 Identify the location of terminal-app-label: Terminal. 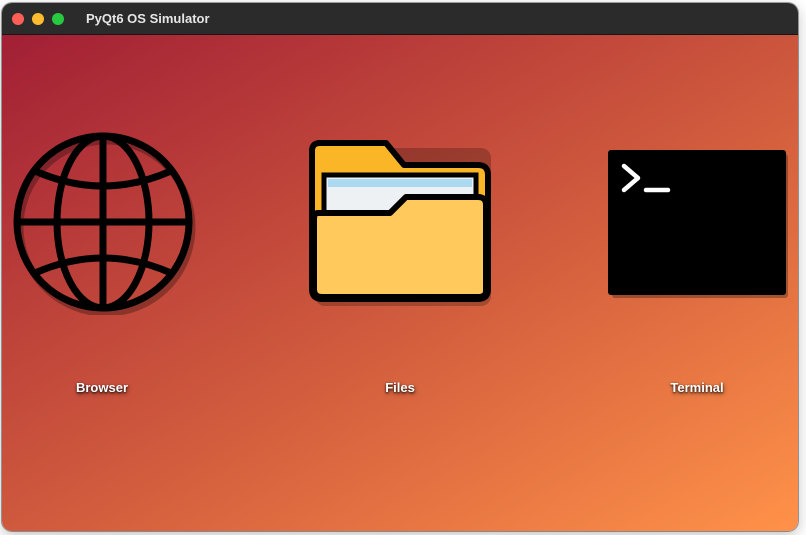
(697, 387).